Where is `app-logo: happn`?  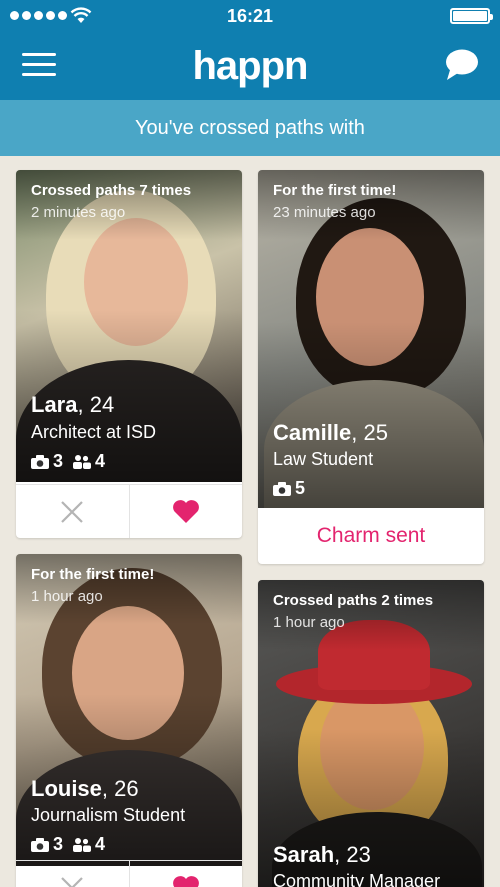
app-logo: happn is located at coordinates (250, 66).